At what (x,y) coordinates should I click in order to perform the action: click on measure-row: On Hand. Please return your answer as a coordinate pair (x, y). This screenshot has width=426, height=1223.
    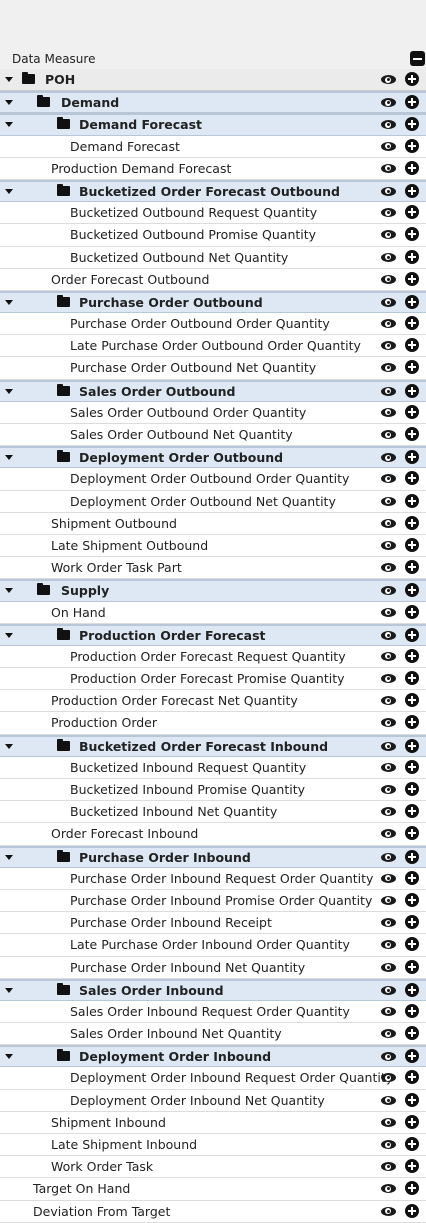
    Looking at the image, I should click on (213, 613).